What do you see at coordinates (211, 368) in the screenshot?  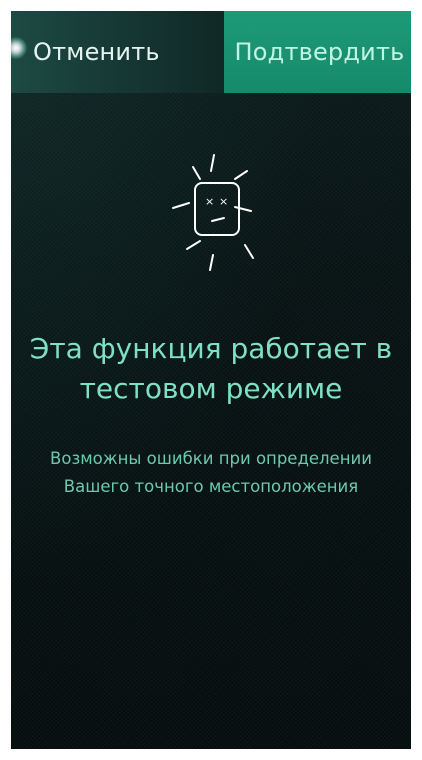 I see `notice-title: Эта функция работает в тестовом режиме` at bounding box center [211, 368].